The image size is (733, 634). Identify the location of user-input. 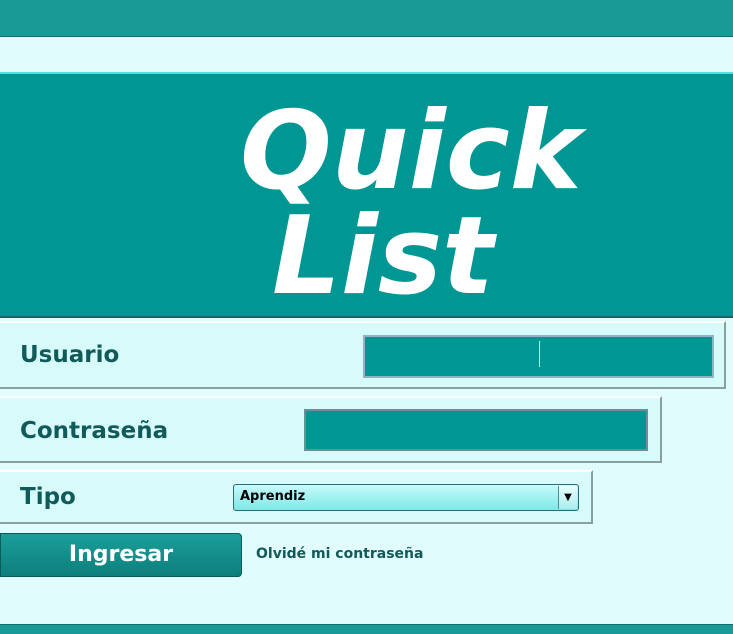
(538, 356).